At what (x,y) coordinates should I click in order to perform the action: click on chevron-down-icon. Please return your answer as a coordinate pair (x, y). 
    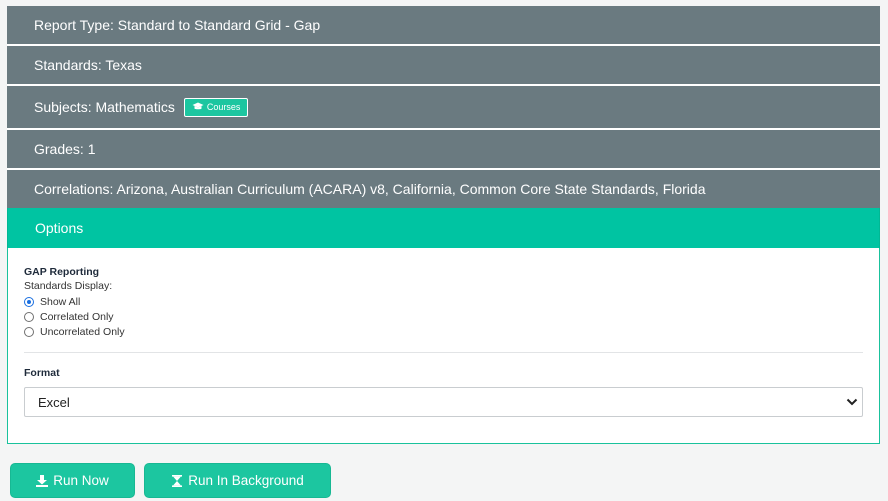
    Looking at the image, I should click on (852, 402).